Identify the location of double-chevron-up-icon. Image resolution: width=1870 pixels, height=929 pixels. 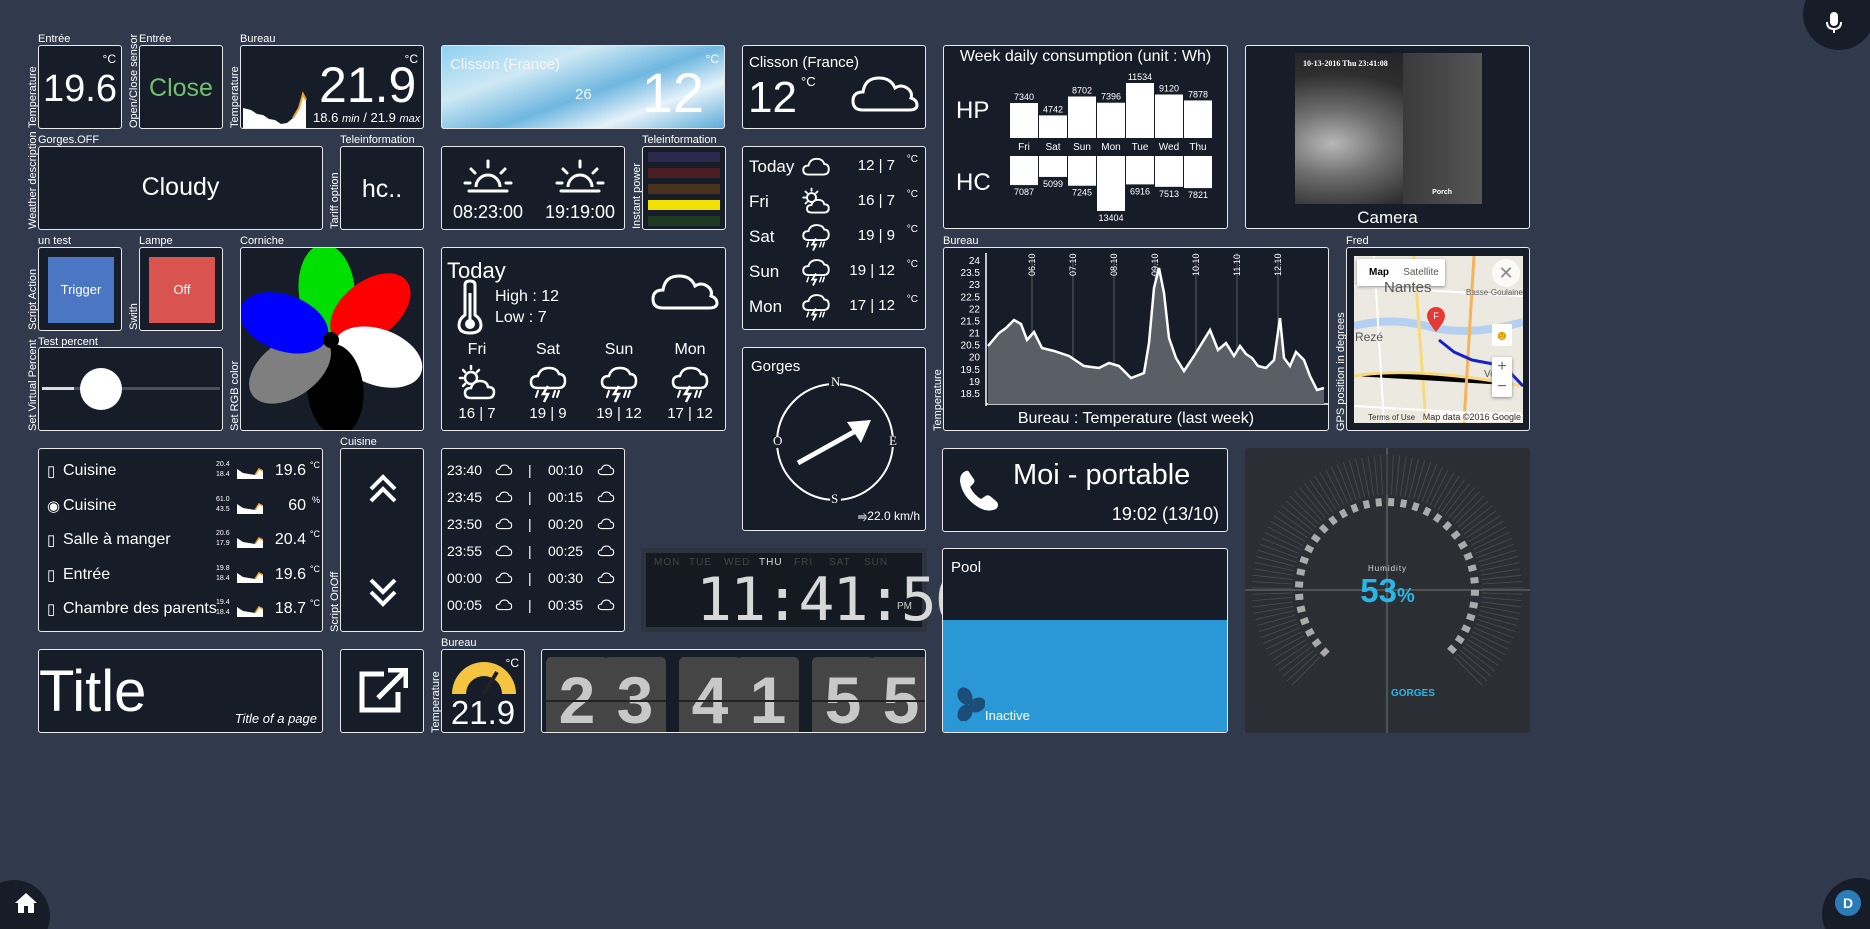
(383, 487).